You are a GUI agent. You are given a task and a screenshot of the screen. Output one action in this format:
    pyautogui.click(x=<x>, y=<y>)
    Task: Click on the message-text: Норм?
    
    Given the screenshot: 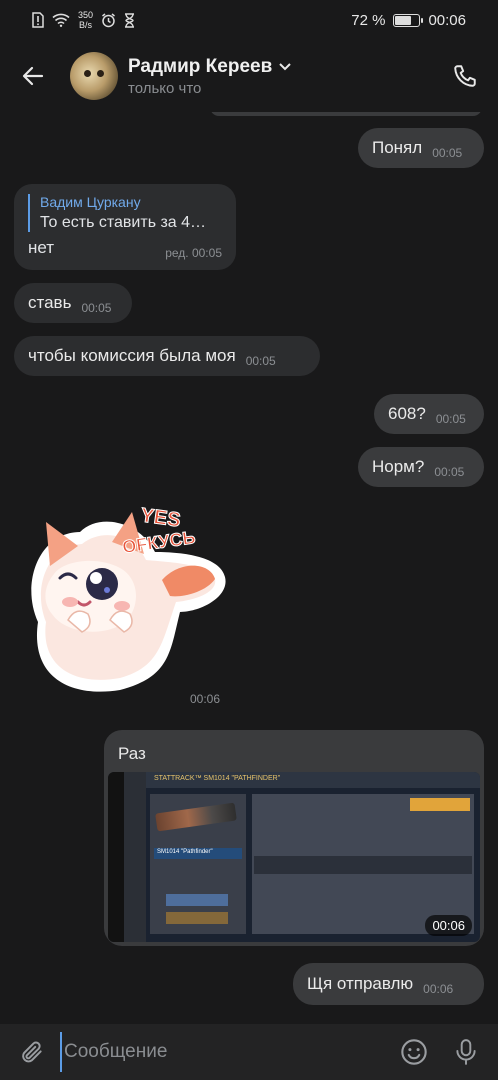 What is the action you would take?
    pyautogui.click(x=398, y=466)
    